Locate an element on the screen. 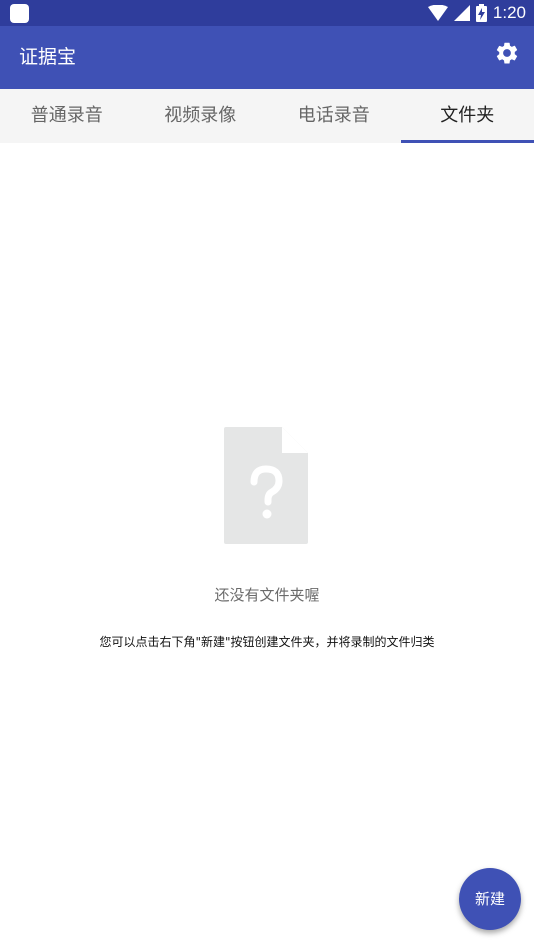  new-folder-button: 新建 is located at coordinates (490, 899).